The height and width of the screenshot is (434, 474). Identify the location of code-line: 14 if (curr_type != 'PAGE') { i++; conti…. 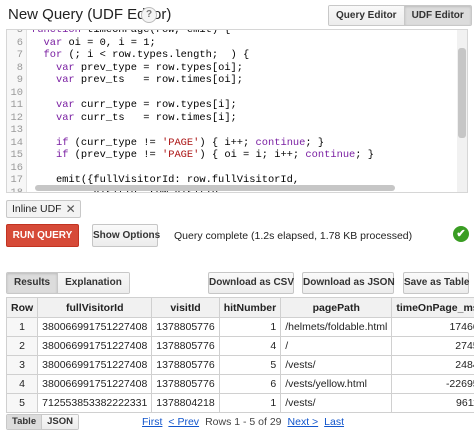
(232, 143).